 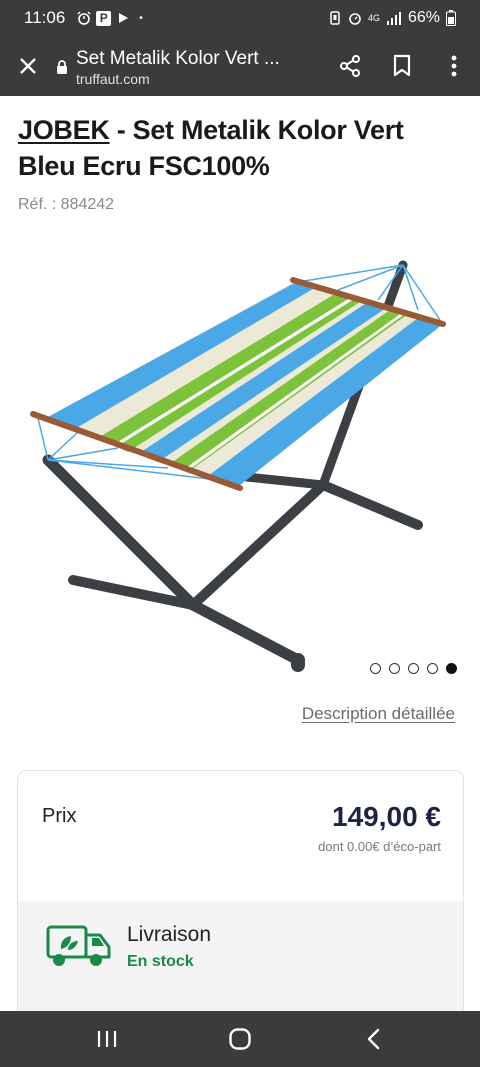 I want to click on eco-part: dont 0.00€ d’éco-part, so click(x=379, y=846).